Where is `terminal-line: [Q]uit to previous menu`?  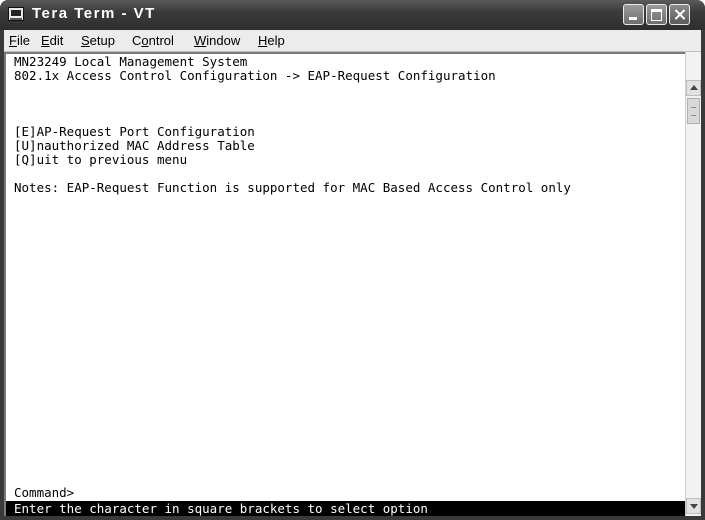
terminal-line: [Q]uit to previous menu is located at coordinates (101, 159).